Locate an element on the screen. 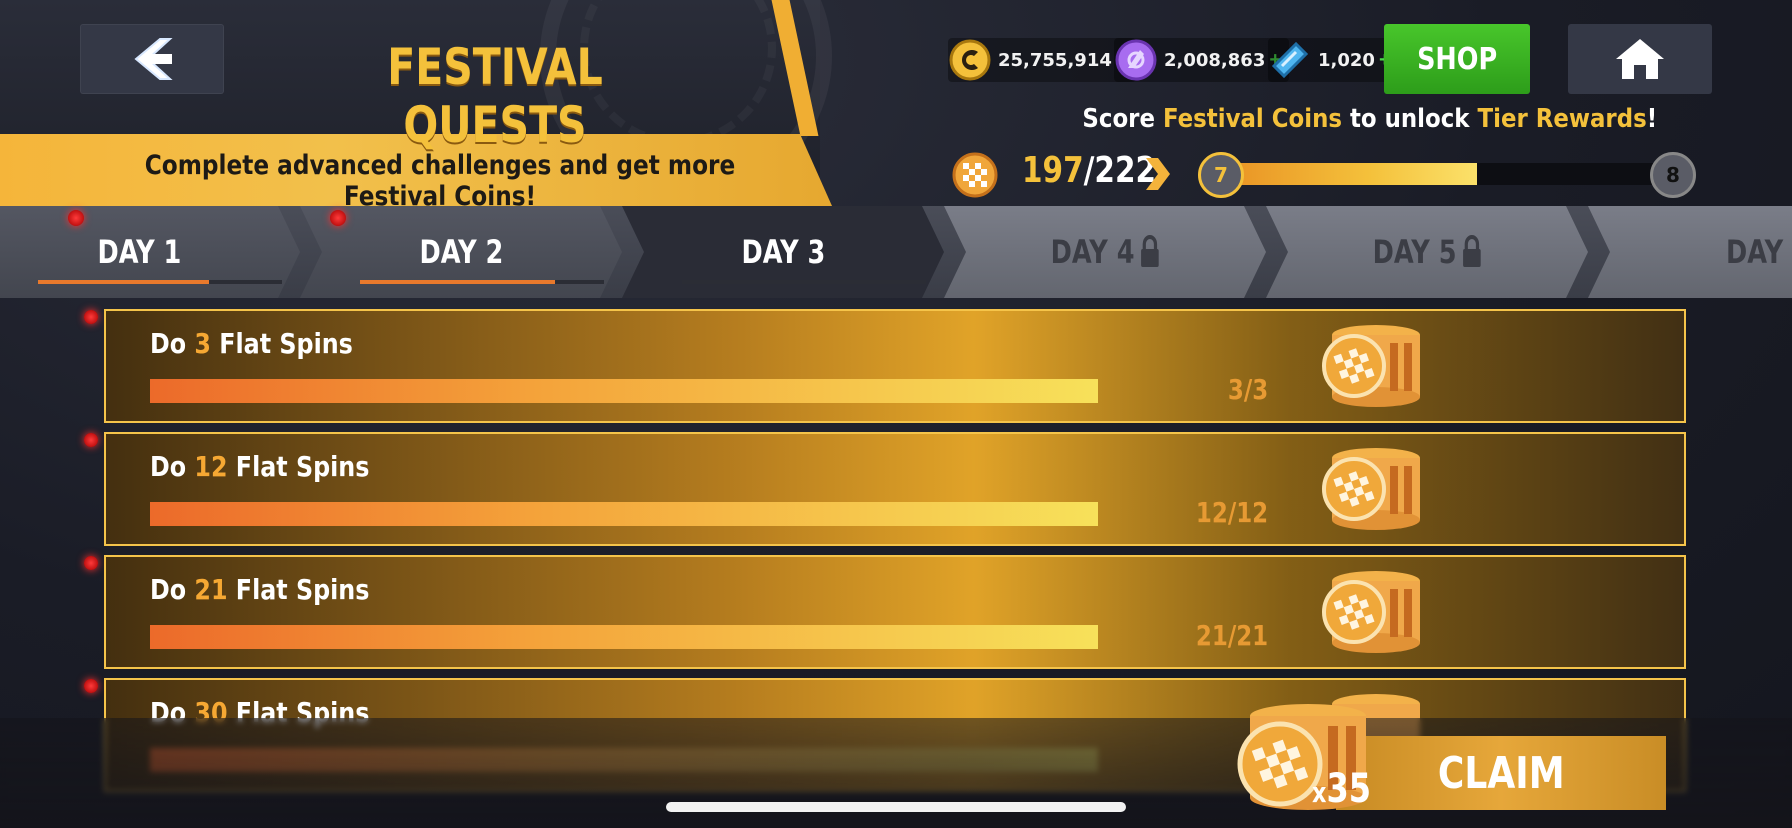 This screenshot has height=828, width=1792. claim-button: CLAIM is located at coordinates (1501, 773).